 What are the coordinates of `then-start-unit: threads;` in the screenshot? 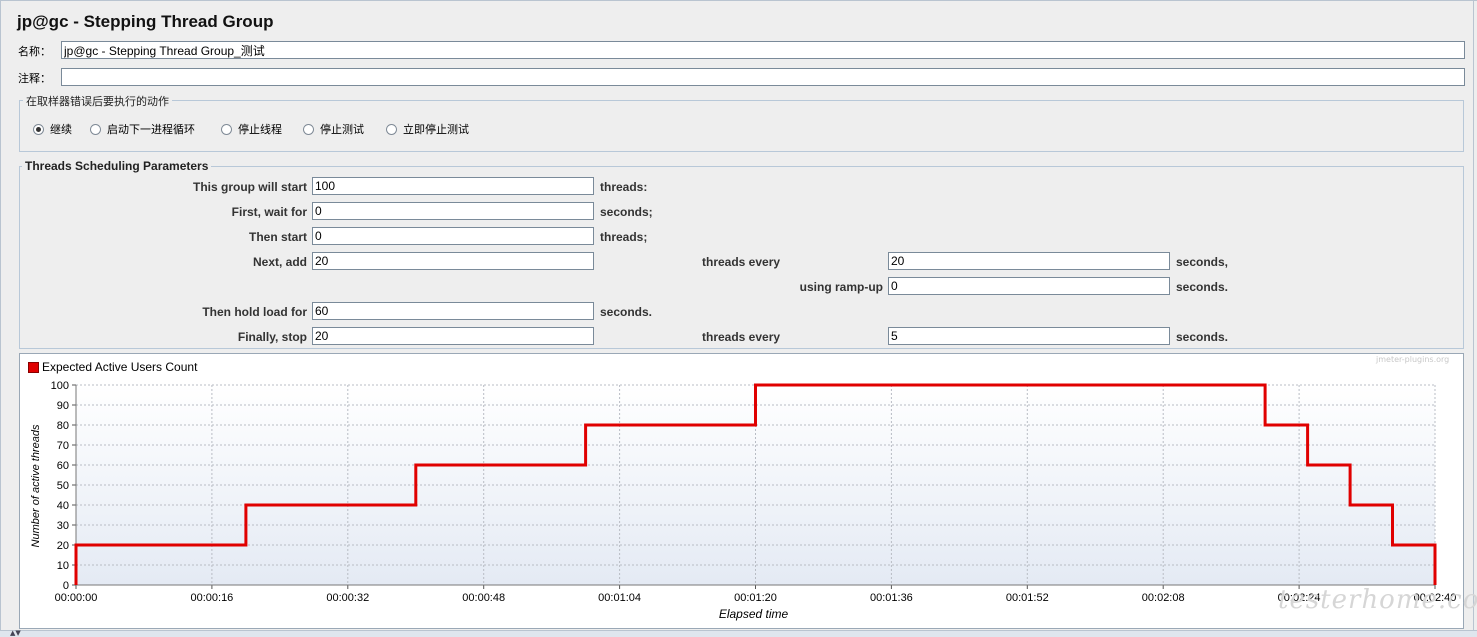 It's located at (624, 237).